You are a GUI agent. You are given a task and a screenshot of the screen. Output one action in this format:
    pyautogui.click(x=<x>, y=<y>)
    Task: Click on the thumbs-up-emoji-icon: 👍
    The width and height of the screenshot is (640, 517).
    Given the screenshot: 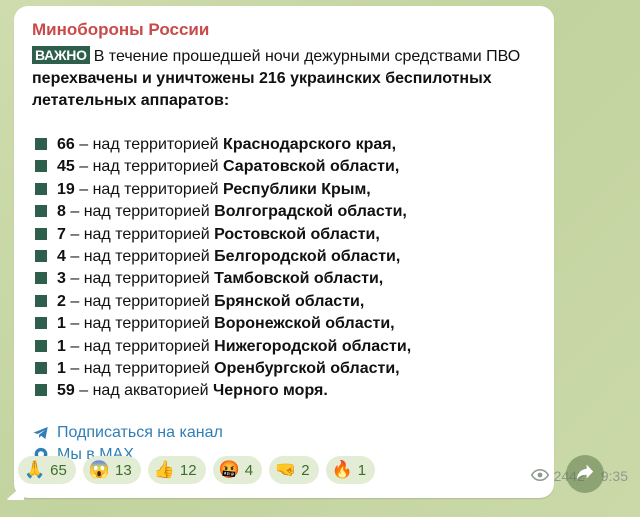 What is the action you would take?
    pyautogui.click(x=164, y=469)
    